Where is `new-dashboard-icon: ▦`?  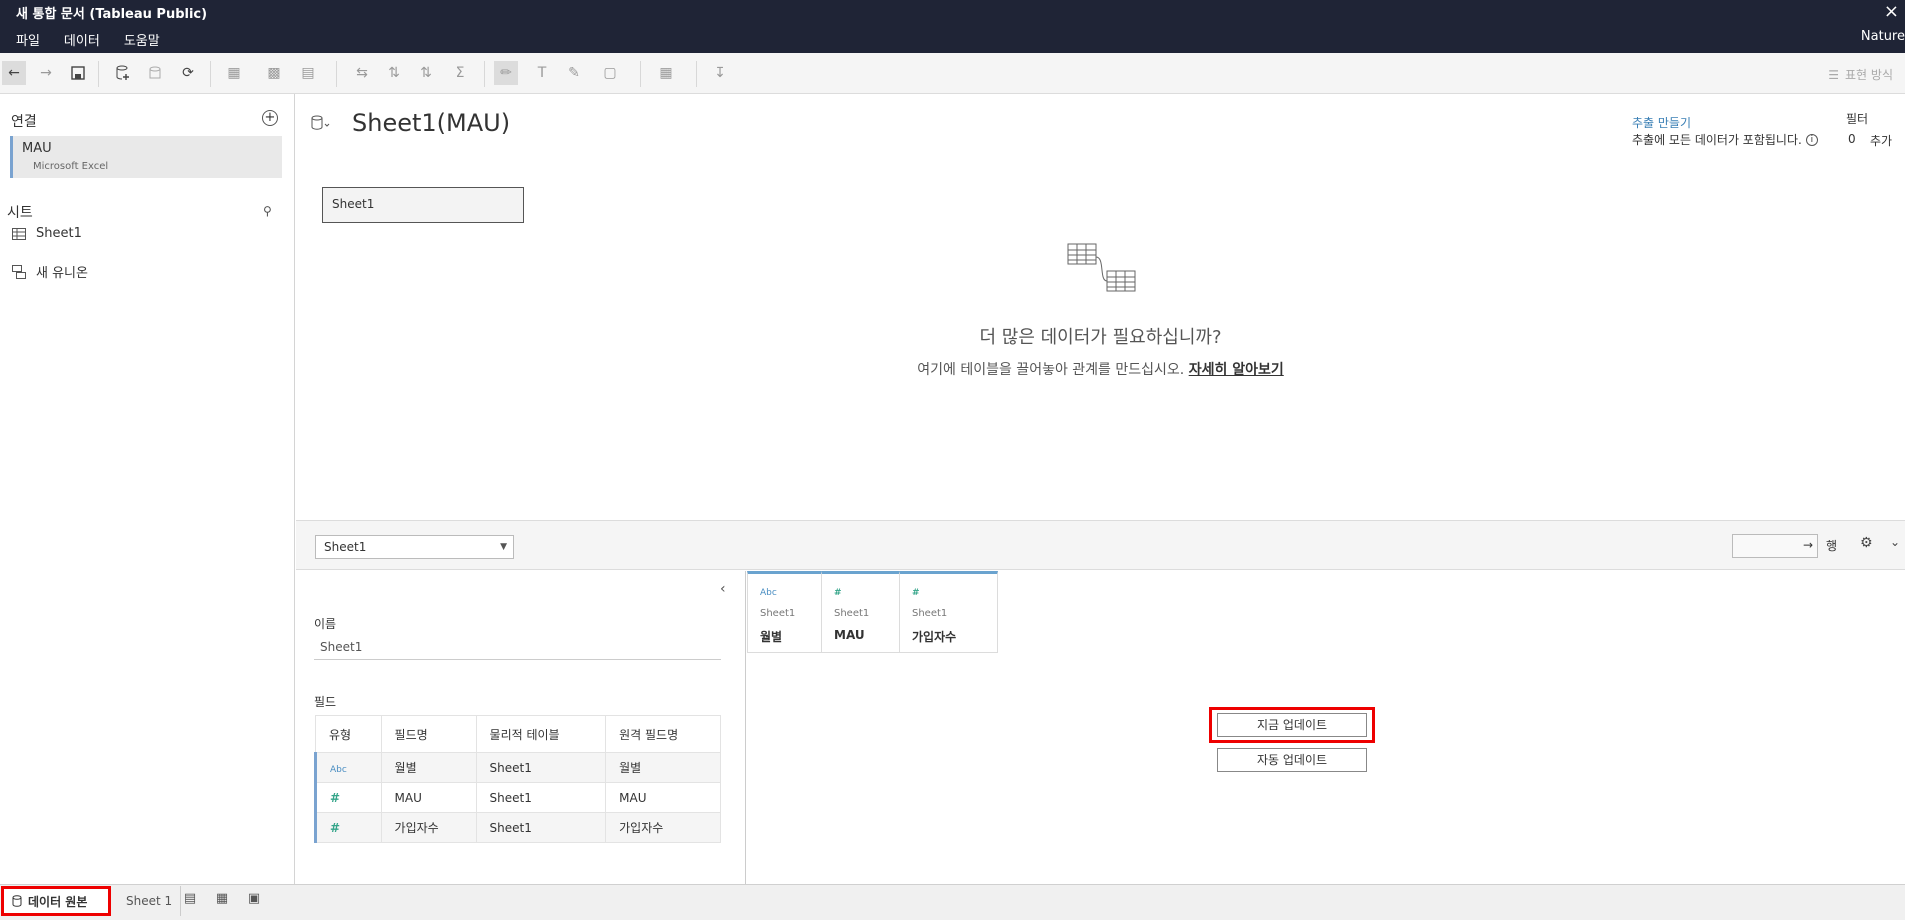
new-dashboard-icon: ▦ is located at coordinates (222, 901).